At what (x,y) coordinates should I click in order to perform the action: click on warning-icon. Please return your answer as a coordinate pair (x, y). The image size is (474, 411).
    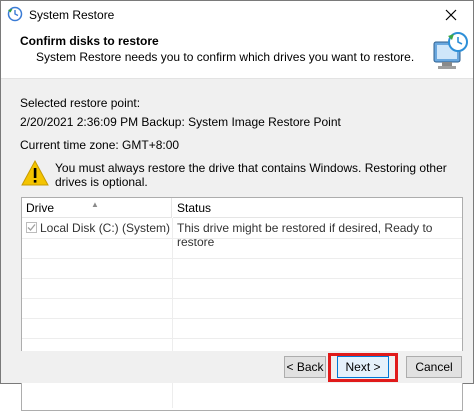
    Looking at the image, I should click on (35, 172).